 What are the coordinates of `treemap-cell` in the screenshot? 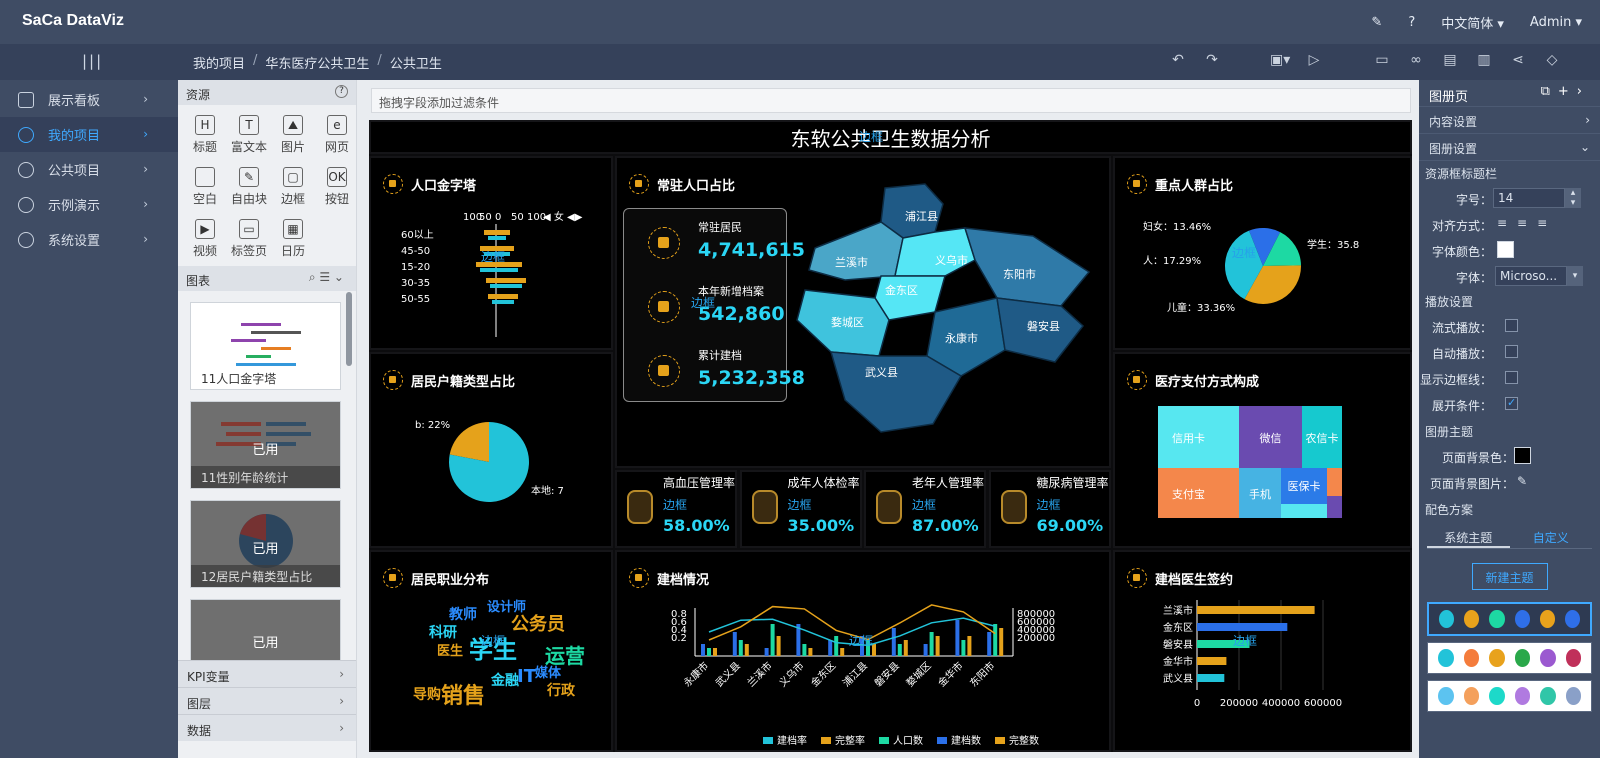 It's located at (1334, 507).